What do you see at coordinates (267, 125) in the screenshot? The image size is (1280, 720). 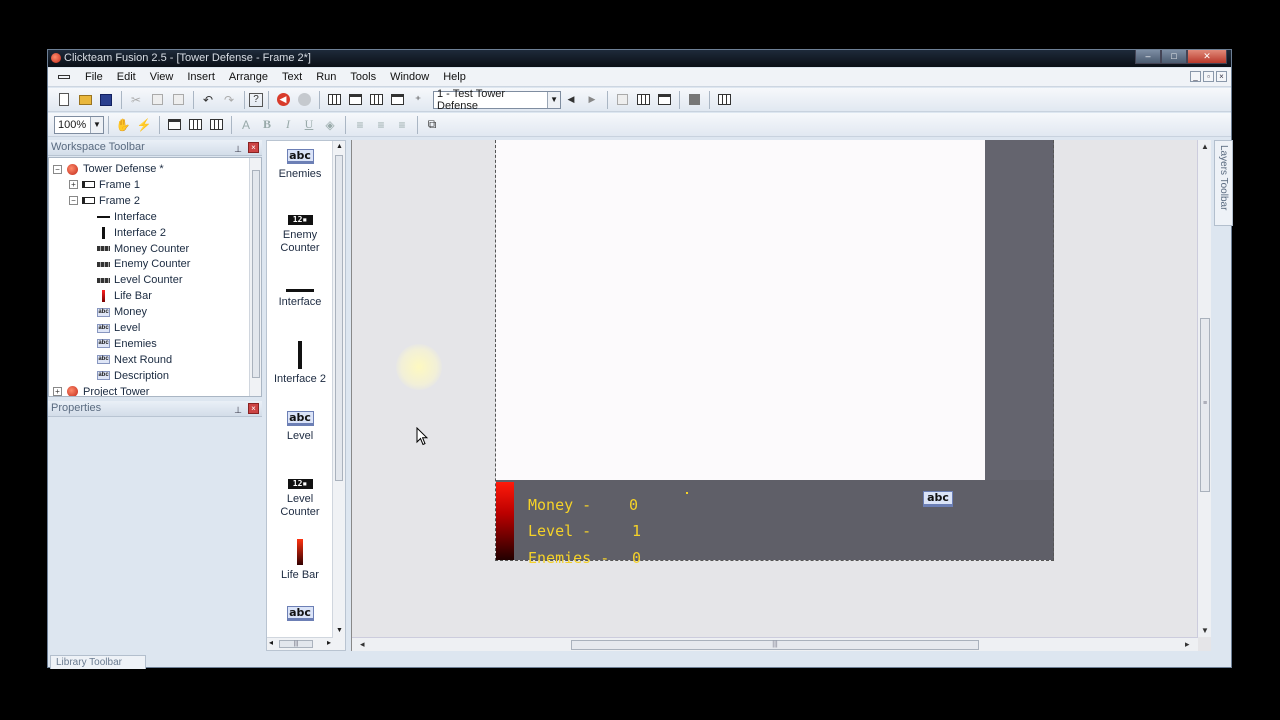 I see `bold-button: B` at bounding box center [267, 125].